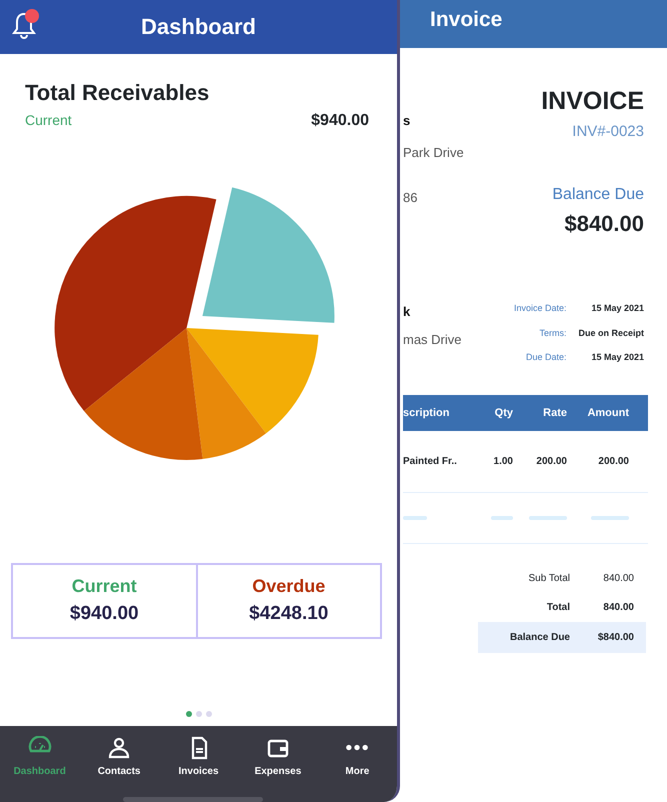  I want to click on table-cell-text: 1.00, so click(502, 462).